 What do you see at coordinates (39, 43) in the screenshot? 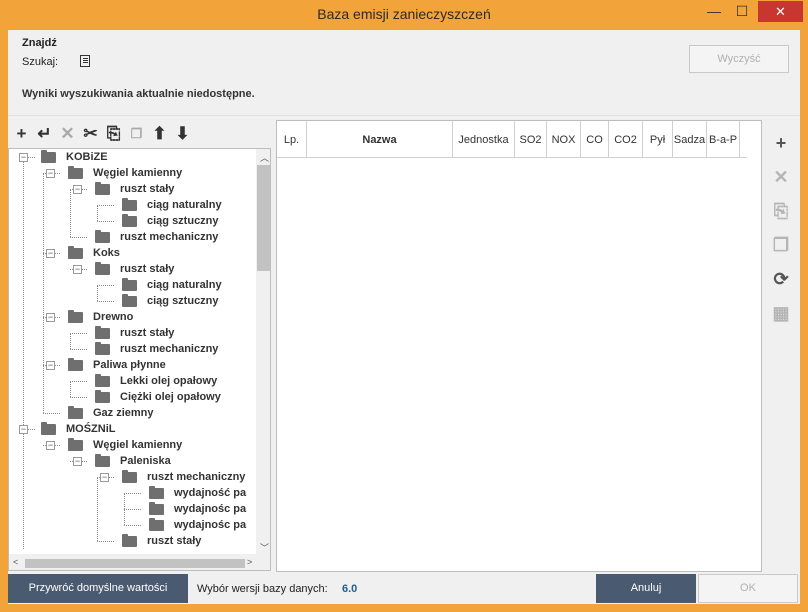
I see `find-section-title: Znajdź` at bounding box center [39, 43].